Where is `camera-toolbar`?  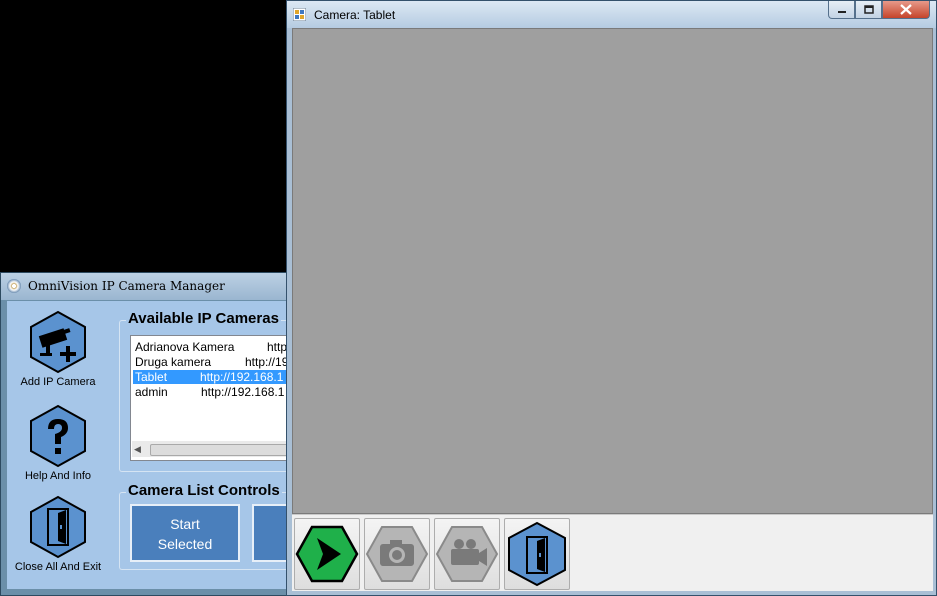 camera-toolbar is located at coordinates (612, 552).